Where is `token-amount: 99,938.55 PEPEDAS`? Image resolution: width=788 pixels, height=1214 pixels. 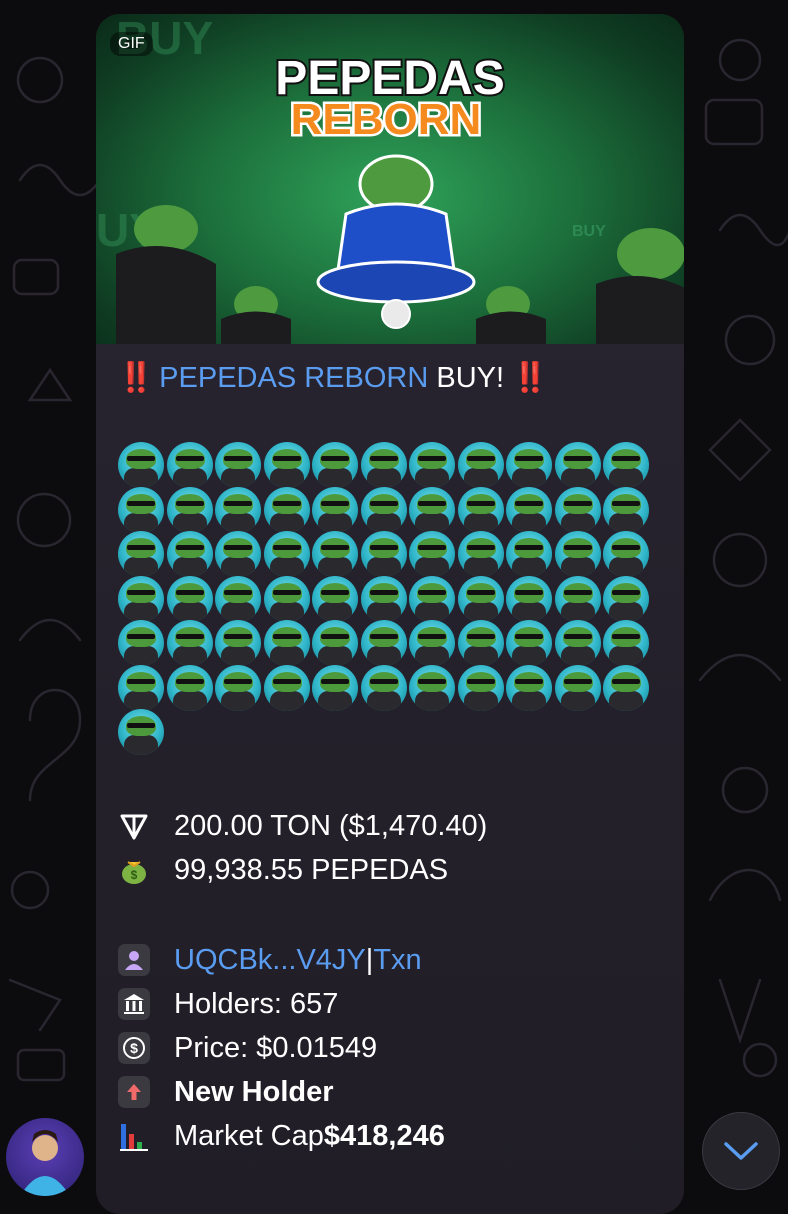 token-amount: 99,938.55 PEPEDAS is located at coordinates (311, 869).